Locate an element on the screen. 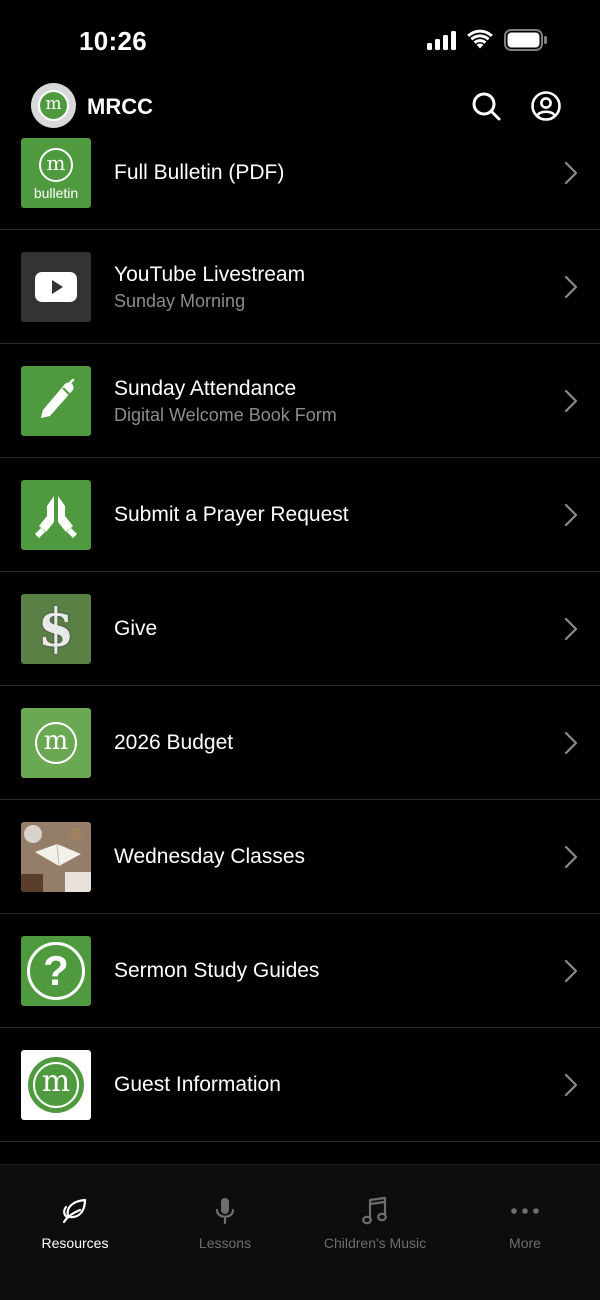 The width and height of the screenshot is (600, 1300). row-text: Give is located at coordinates (135, 629).